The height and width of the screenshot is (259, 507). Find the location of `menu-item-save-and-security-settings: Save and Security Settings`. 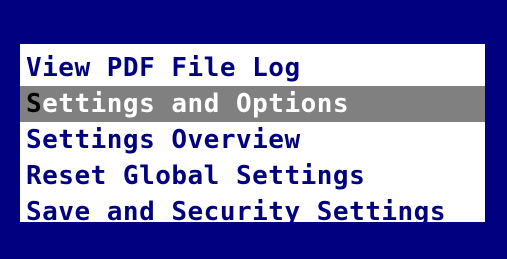

menu-item-save-and-security-settings: Save and Security Settings is located at coordinates (252, 212).